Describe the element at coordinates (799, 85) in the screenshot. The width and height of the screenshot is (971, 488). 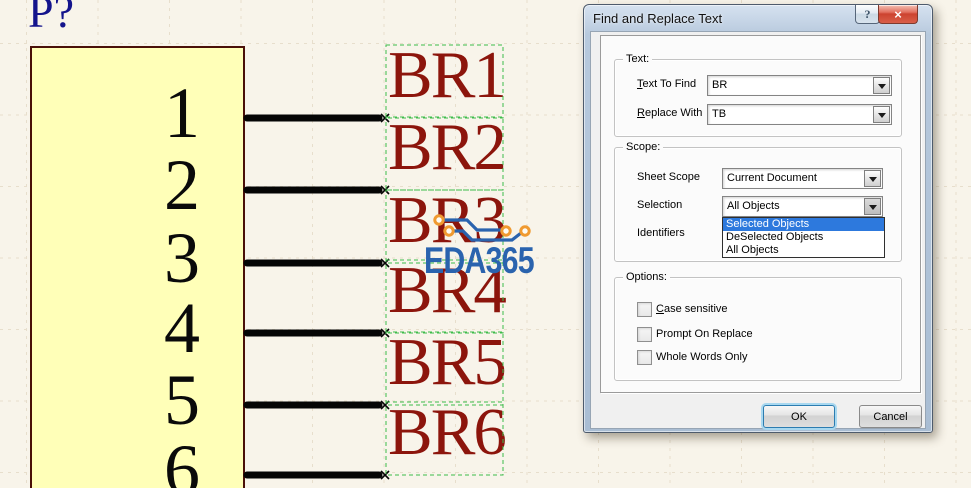
I see `text-to-find-combobox: BR` at that location.